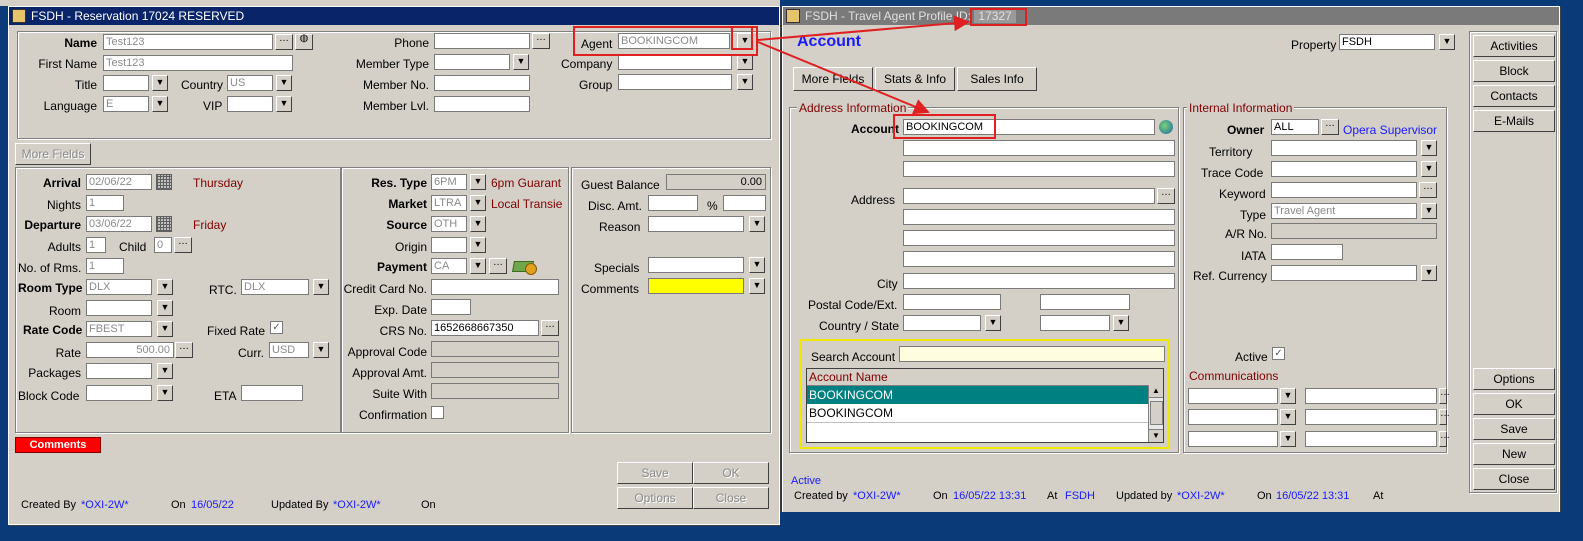  I want to click on desktop-background, so click(1175, 526).